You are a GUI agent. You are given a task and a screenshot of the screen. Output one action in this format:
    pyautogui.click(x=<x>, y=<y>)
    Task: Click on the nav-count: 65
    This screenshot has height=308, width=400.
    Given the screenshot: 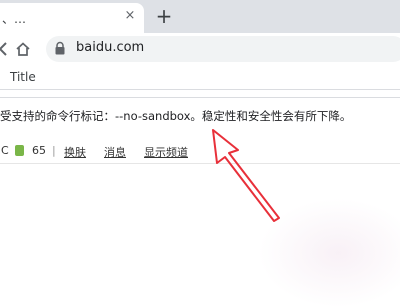 What is the action you would take?
    pyautogui.click(x=39, y=150)
    